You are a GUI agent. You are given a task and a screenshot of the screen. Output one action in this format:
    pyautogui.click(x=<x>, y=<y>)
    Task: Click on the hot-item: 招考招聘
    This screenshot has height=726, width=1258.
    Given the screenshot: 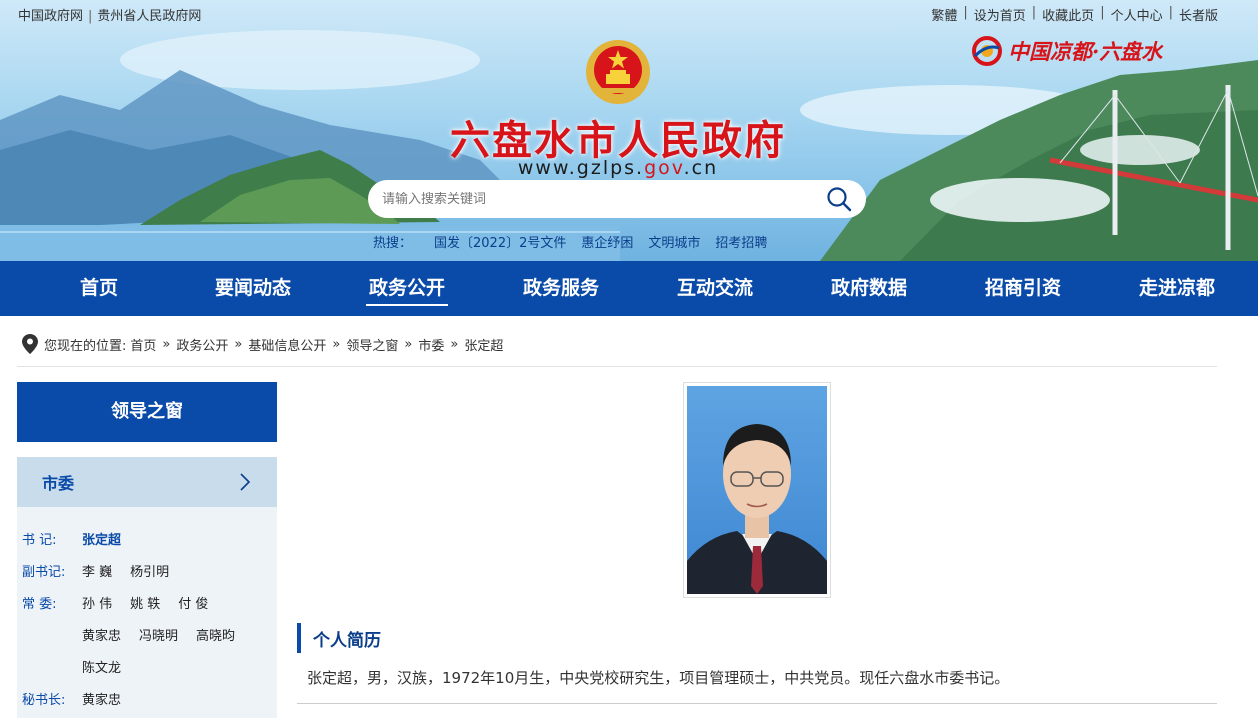 What is the action you would take?
    pyautogui.click(x=741, y=241)
    